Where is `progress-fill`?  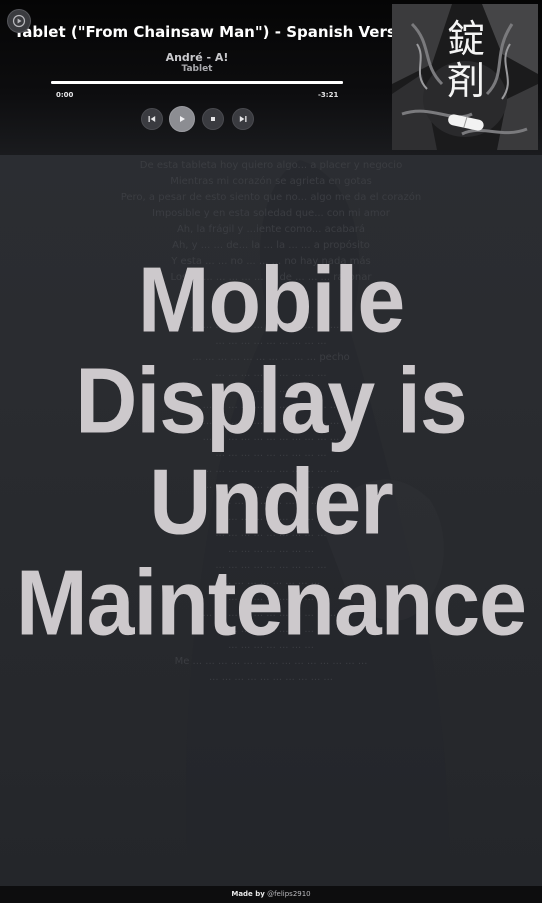
progress-fill is located at coordinates (197, 82).